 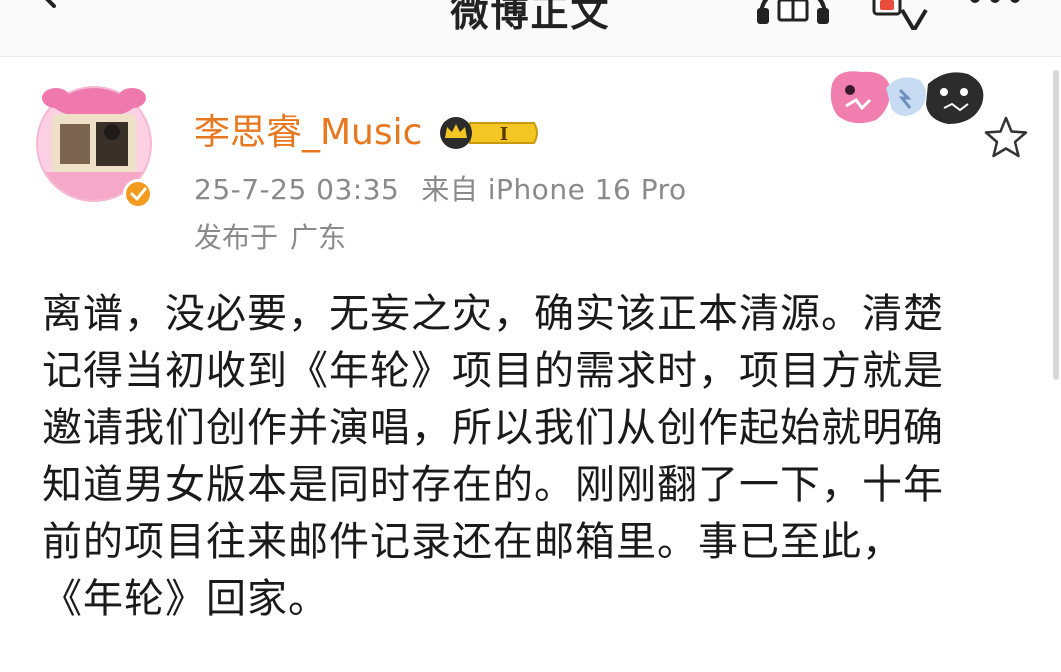 I want to click on verified-check-icon, so click(x=138, y=194).